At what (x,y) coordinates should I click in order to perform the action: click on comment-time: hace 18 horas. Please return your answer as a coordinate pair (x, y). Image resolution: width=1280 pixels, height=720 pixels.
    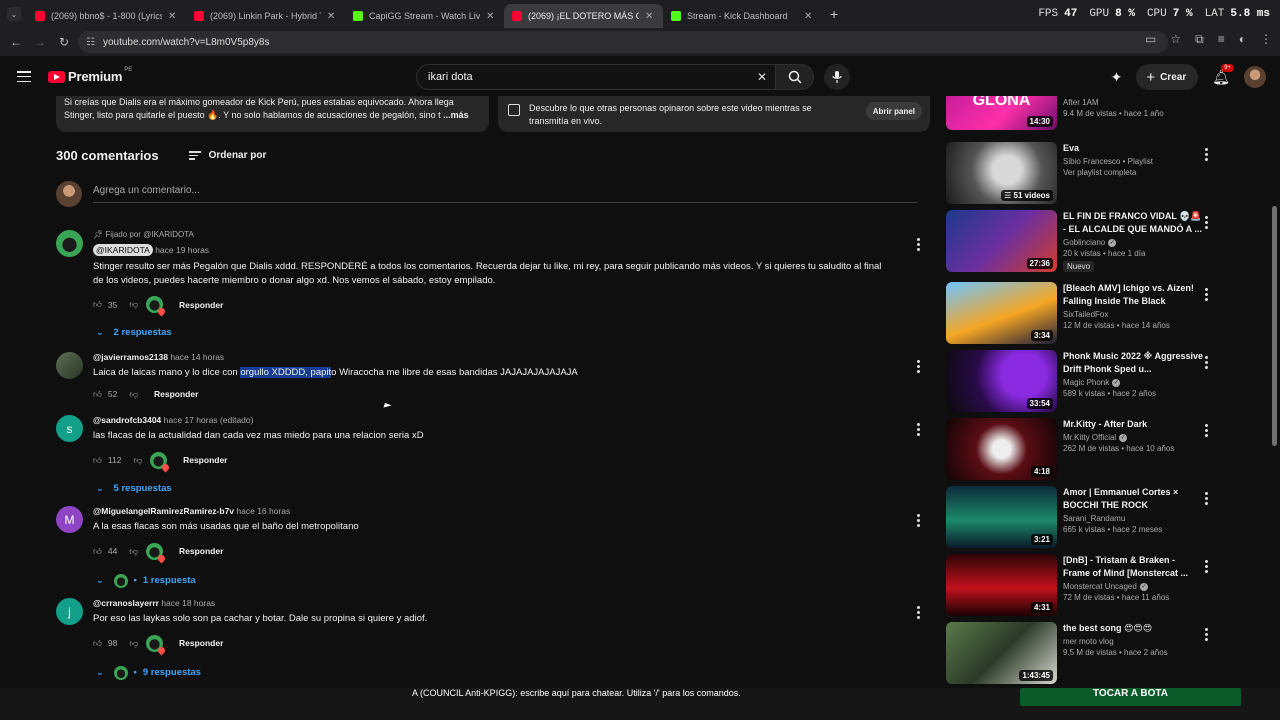
    Looking at the image, I should click on (188, 603).